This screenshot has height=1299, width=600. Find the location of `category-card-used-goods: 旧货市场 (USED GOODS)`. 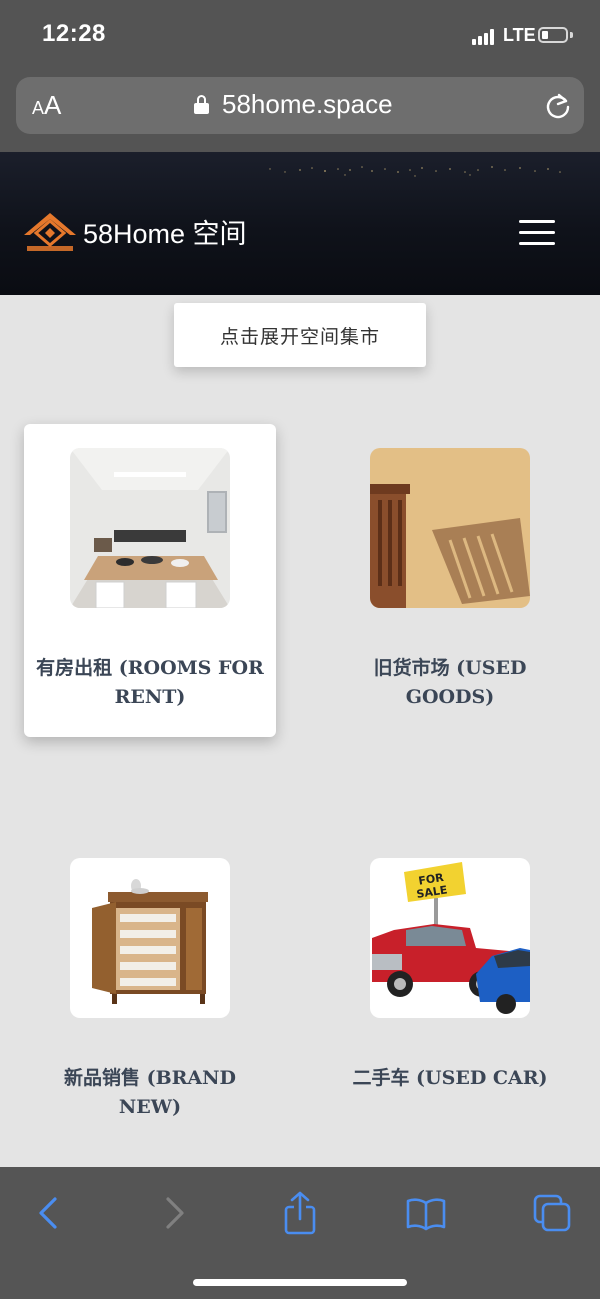

category-card-used-goods: 旧货市场 (USED GOODS) is located at coordinates (450, 580).